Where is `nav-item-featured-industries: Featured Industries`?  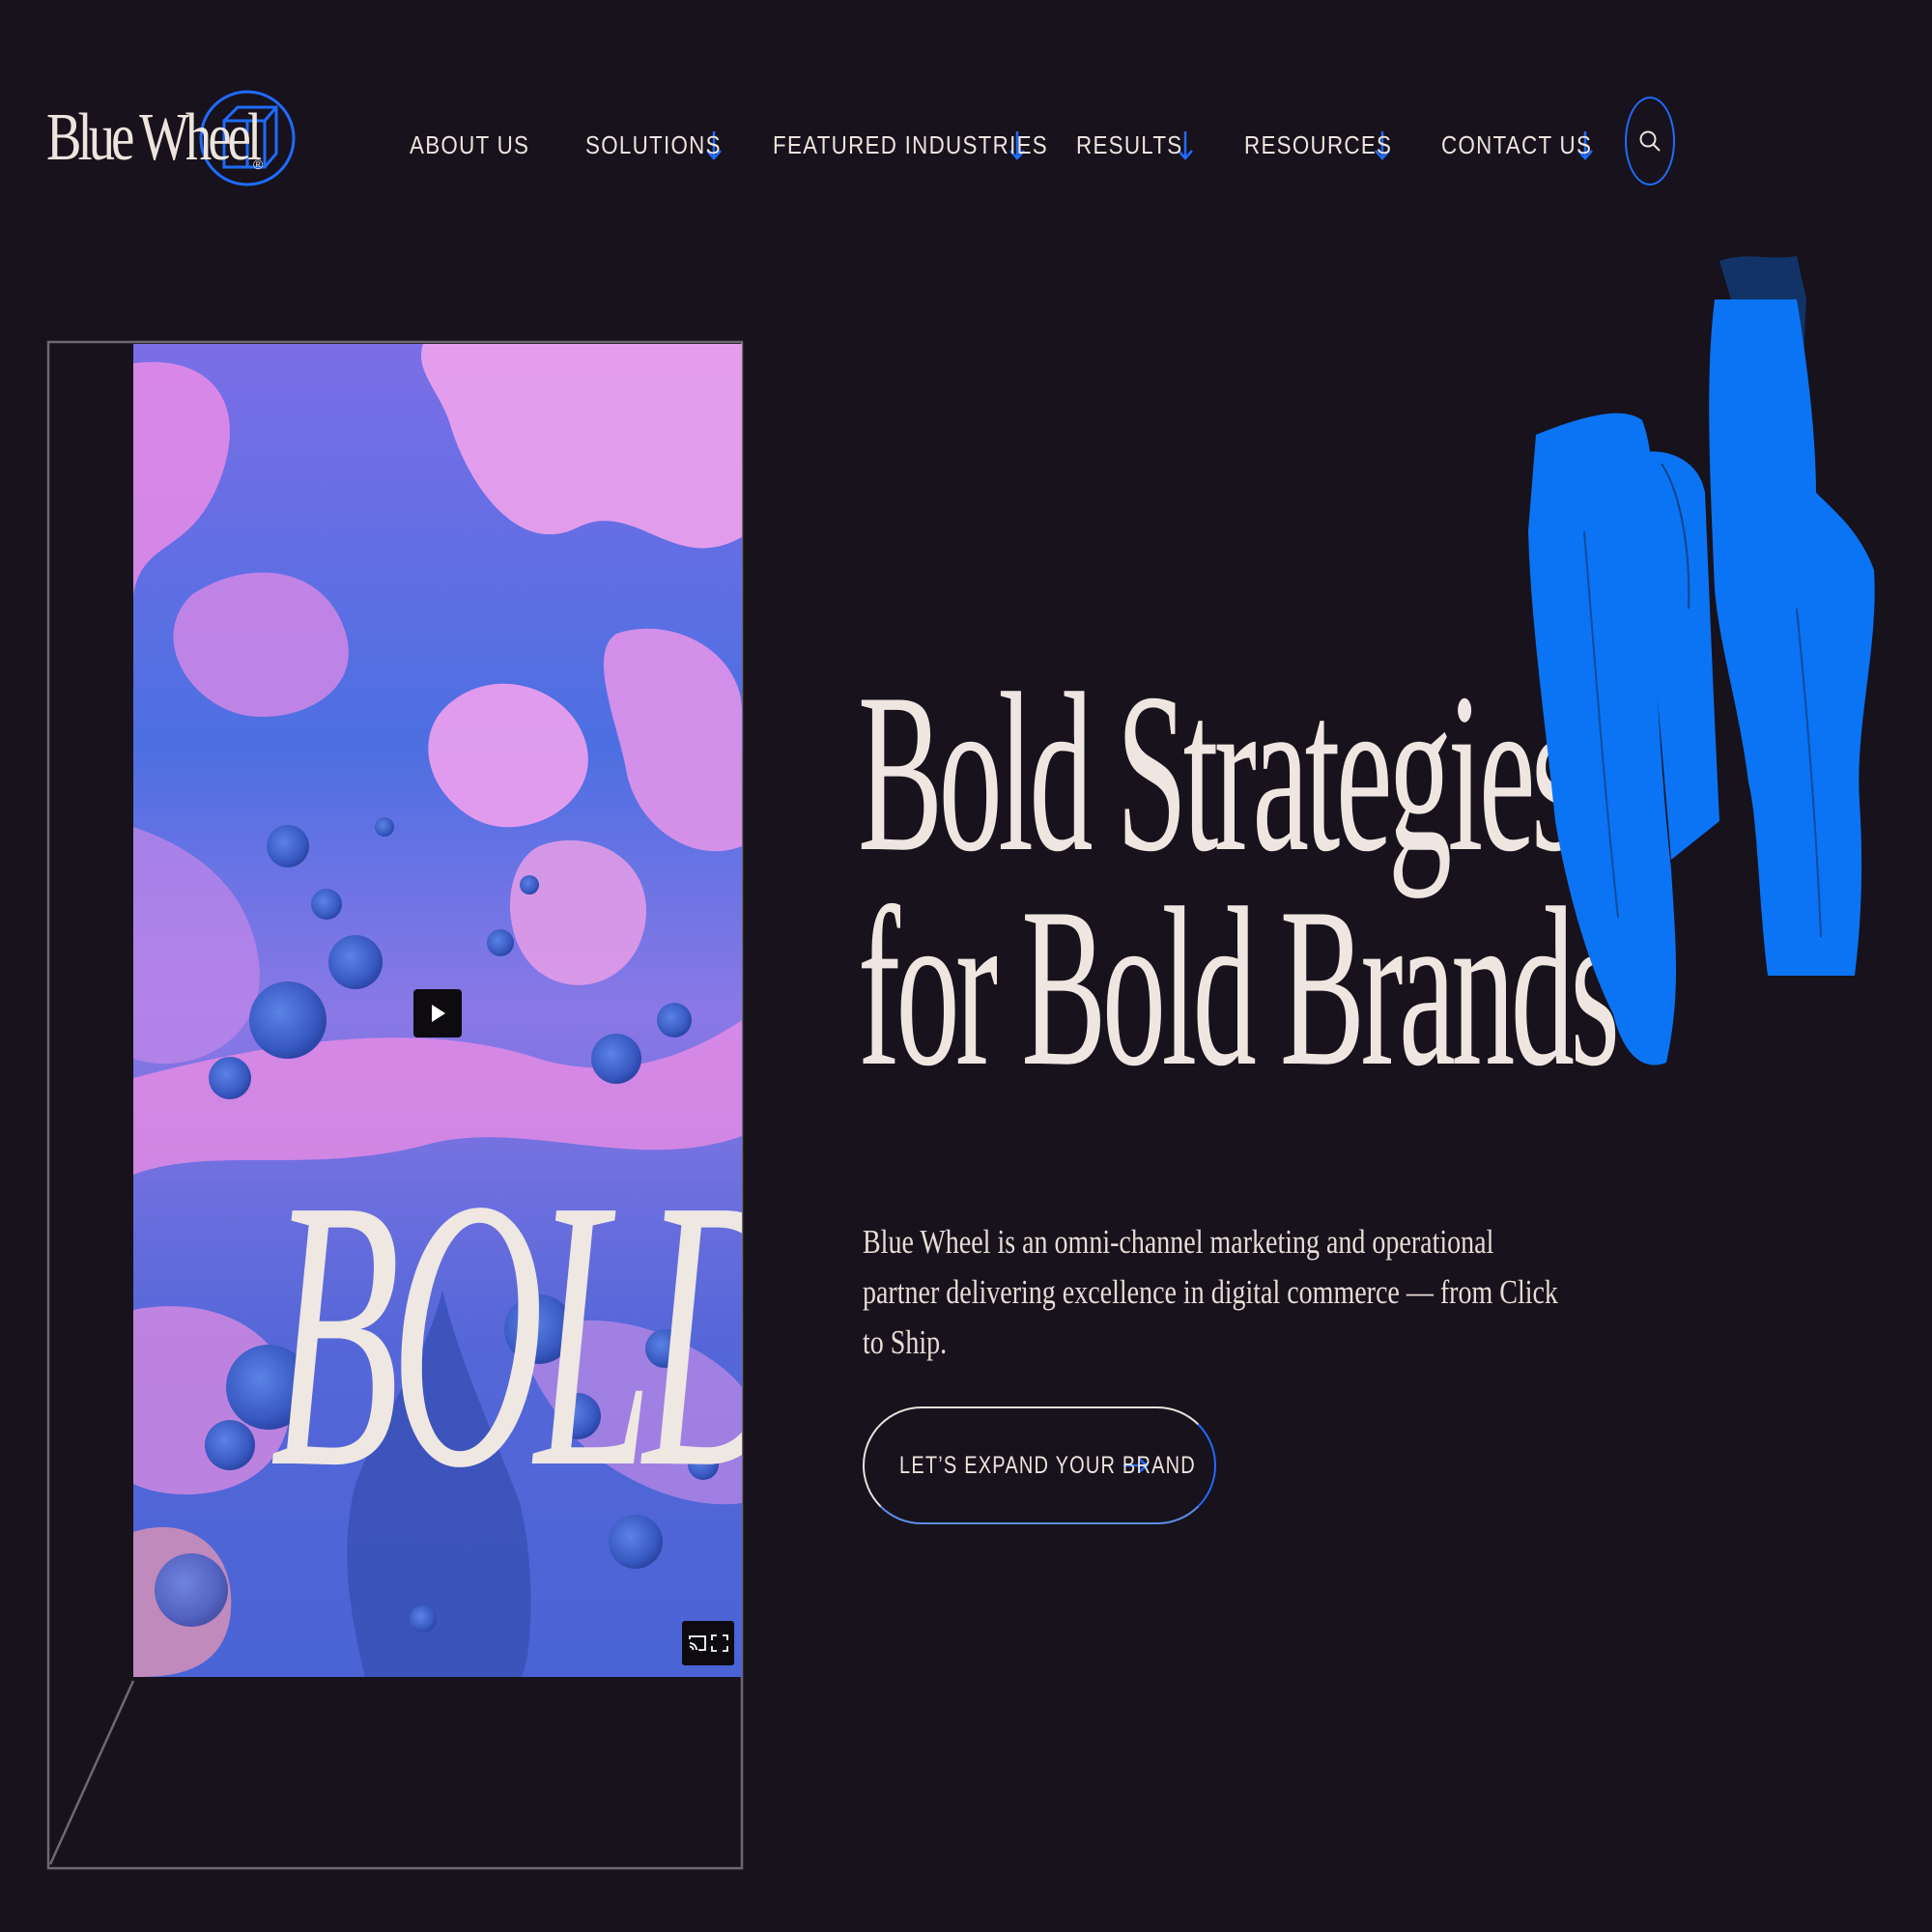
nav-item-featured-industries: Featured Industries is located at coordinates (911, 145).